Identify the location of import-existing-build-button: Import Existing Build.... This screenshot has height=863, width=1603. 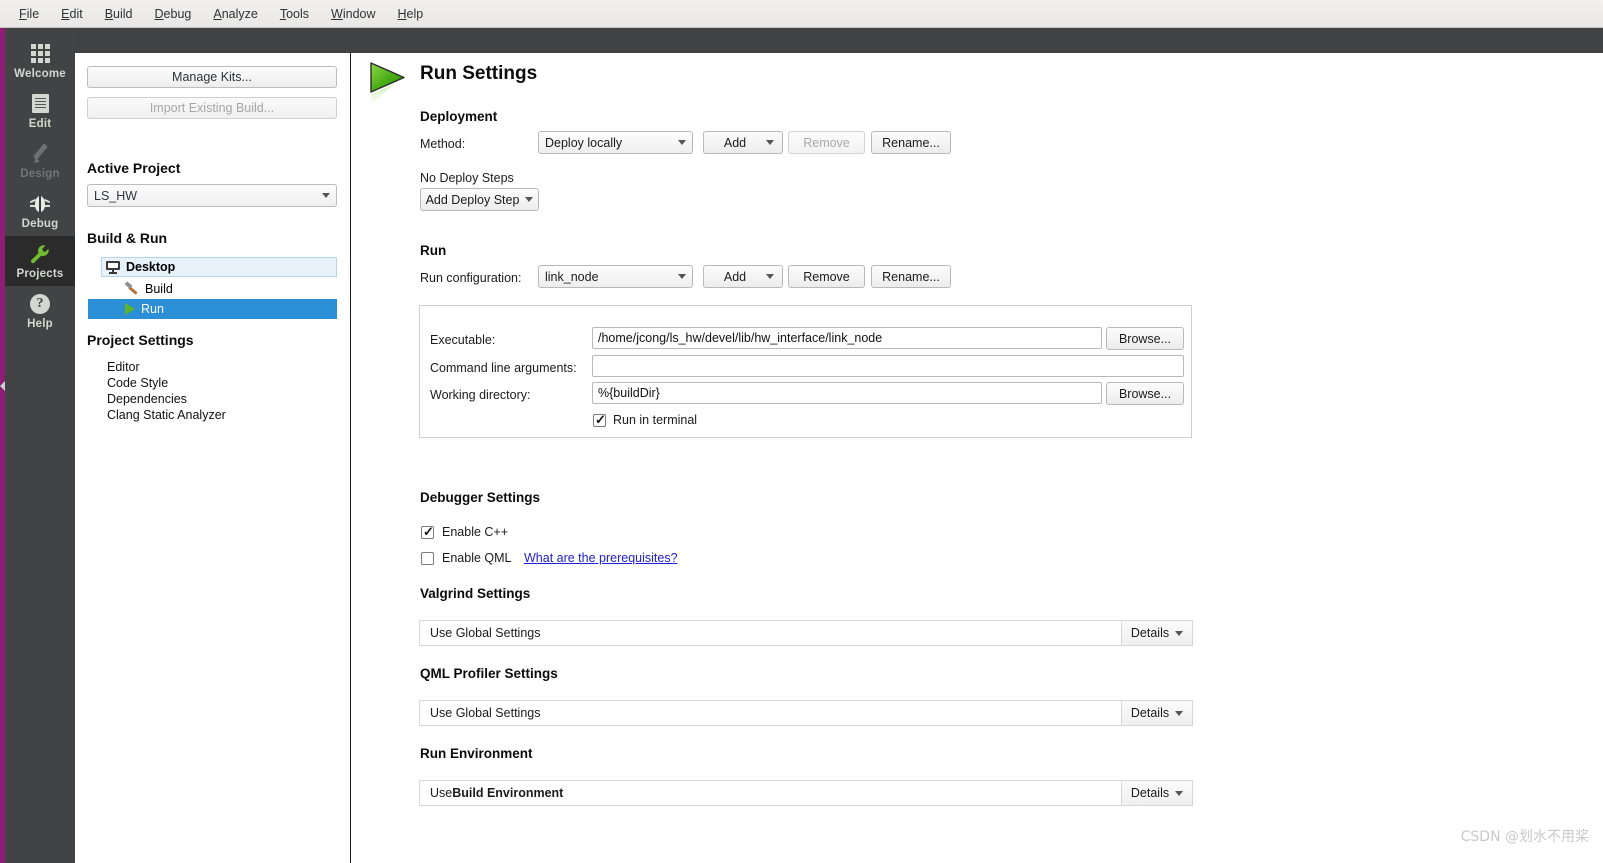
(212, 108).